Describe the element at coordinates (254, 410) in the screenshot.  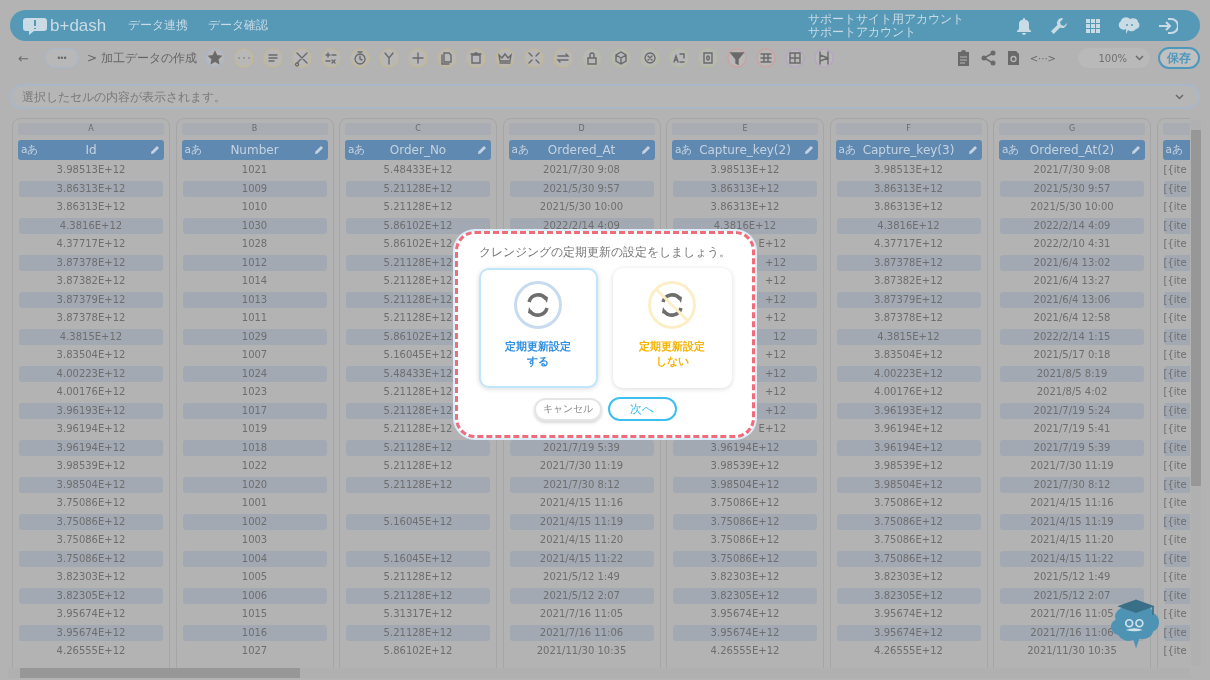
I see `table-cell: 1017` at that location.